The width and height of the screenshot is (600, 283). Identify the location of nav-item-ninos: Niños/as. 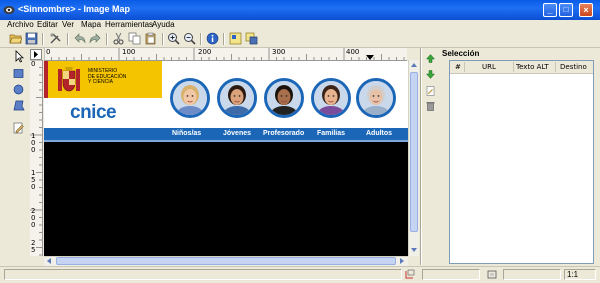
(186, 133).